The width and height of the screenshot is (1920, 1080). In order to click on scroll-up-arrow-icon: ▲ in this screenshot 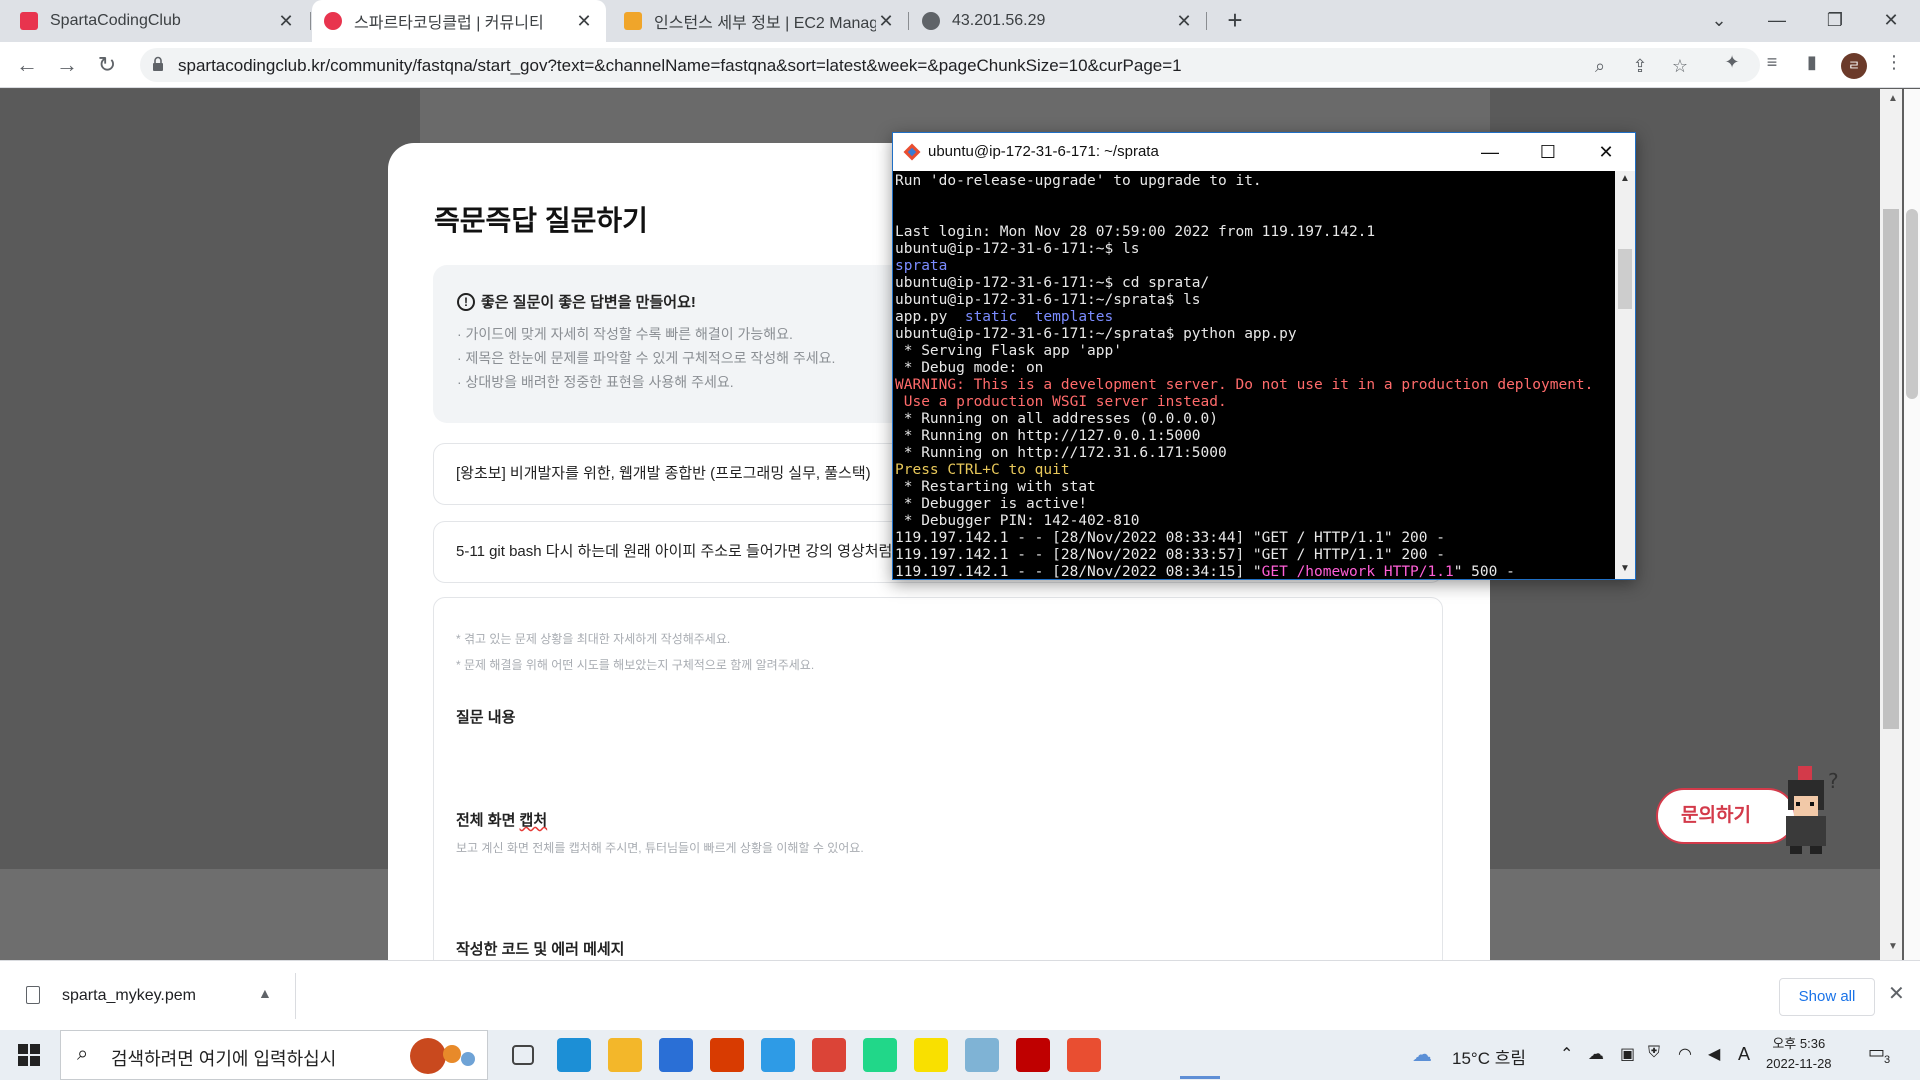, I will do `click(1893, 98)`.